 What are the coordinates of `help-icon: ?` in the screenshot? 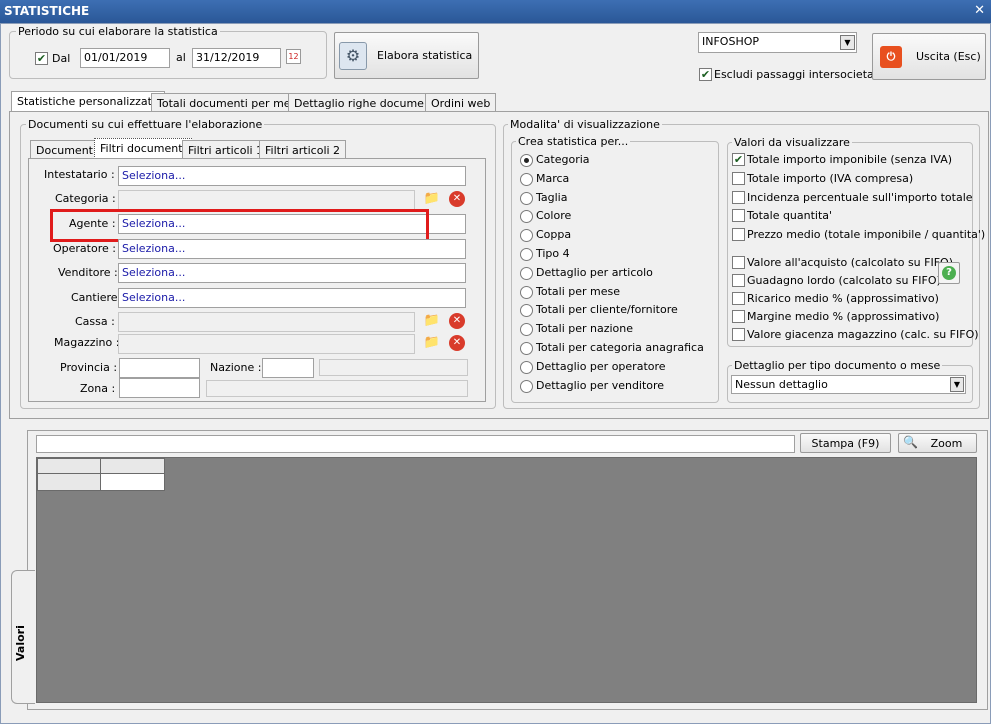 It's located at (949, 273).